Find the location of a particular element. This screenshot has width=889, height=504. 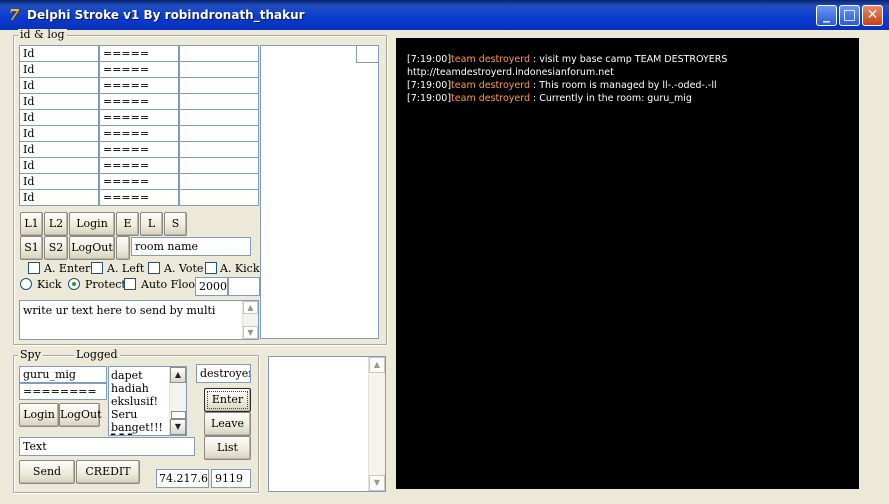

multi-text-memo: write ur text here to send by multi ▲ ▼ is located at coordinates (139, 320).